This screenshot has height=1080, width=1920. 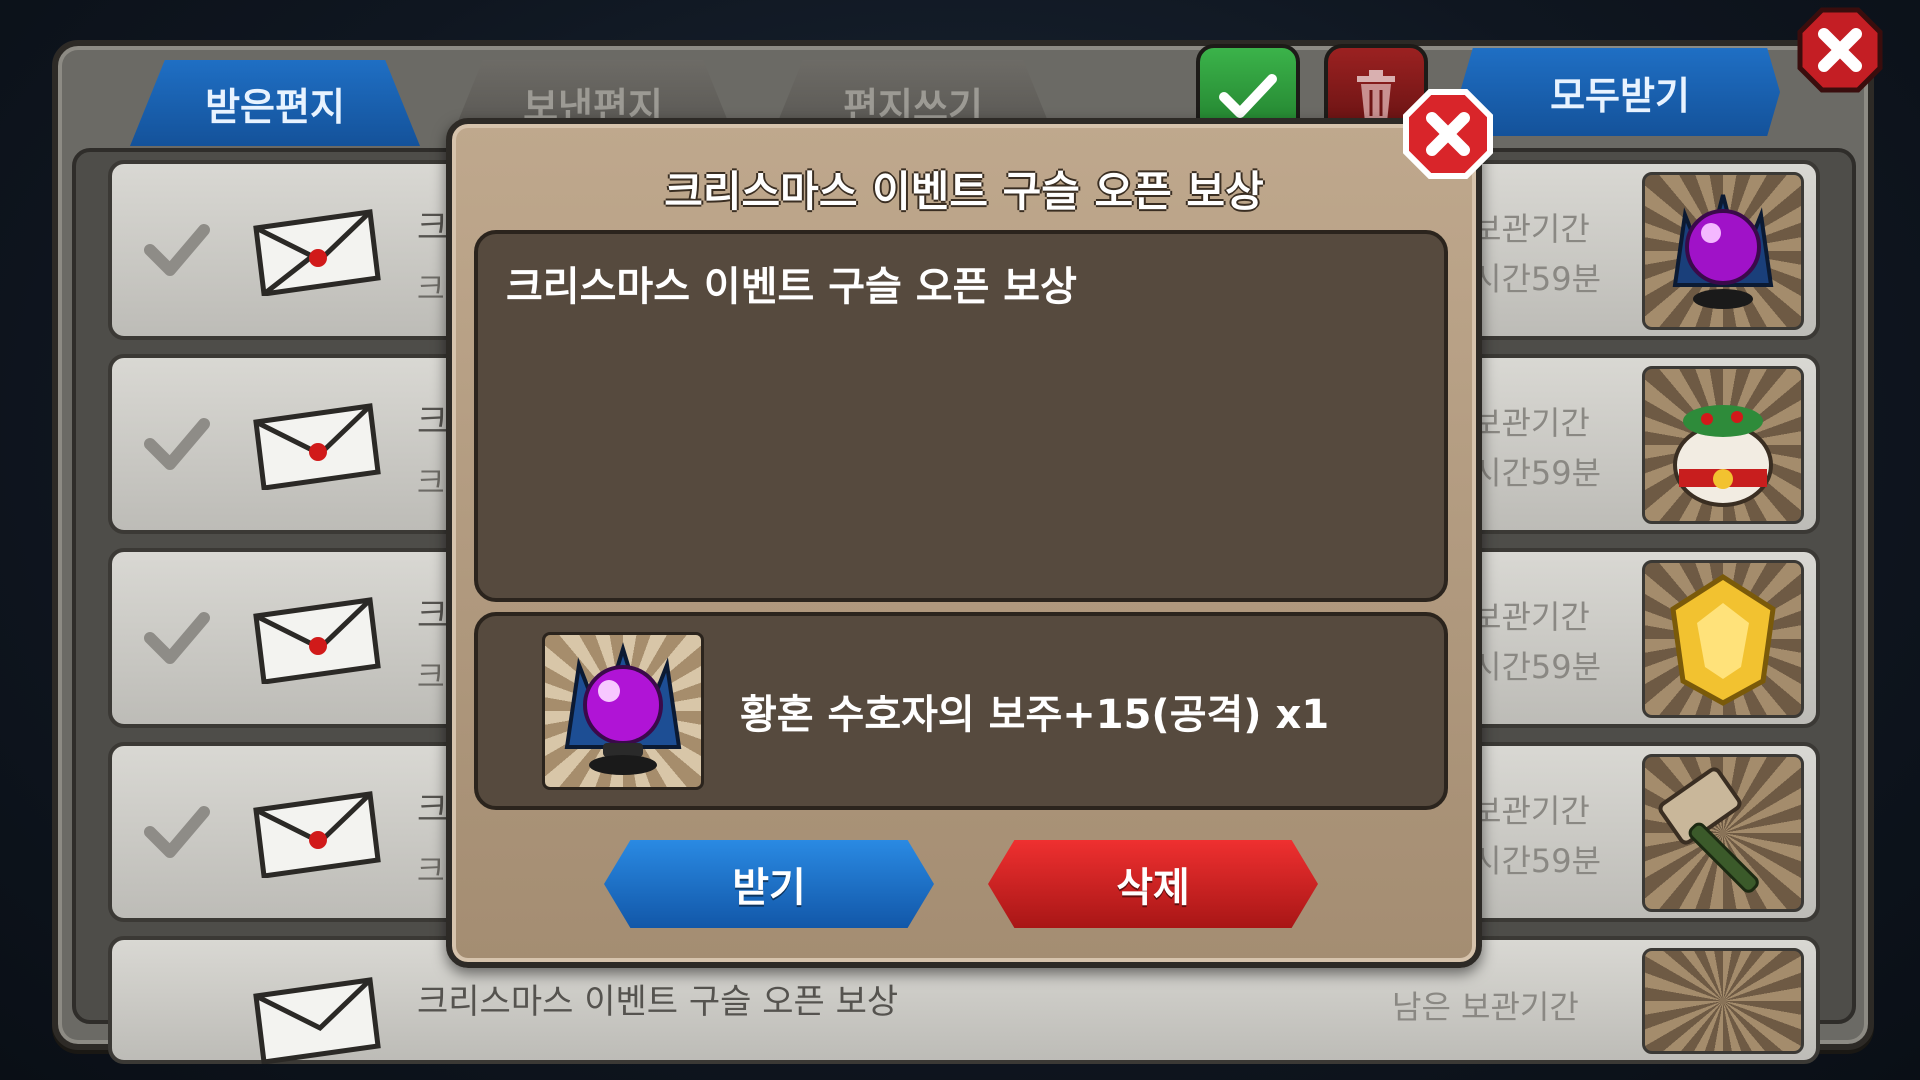 What do you see at coordinates (1485, 1007) in the screenshot?
I see `storage-period-label: 남은 보관기간` at bounding box center [1485, 1007].